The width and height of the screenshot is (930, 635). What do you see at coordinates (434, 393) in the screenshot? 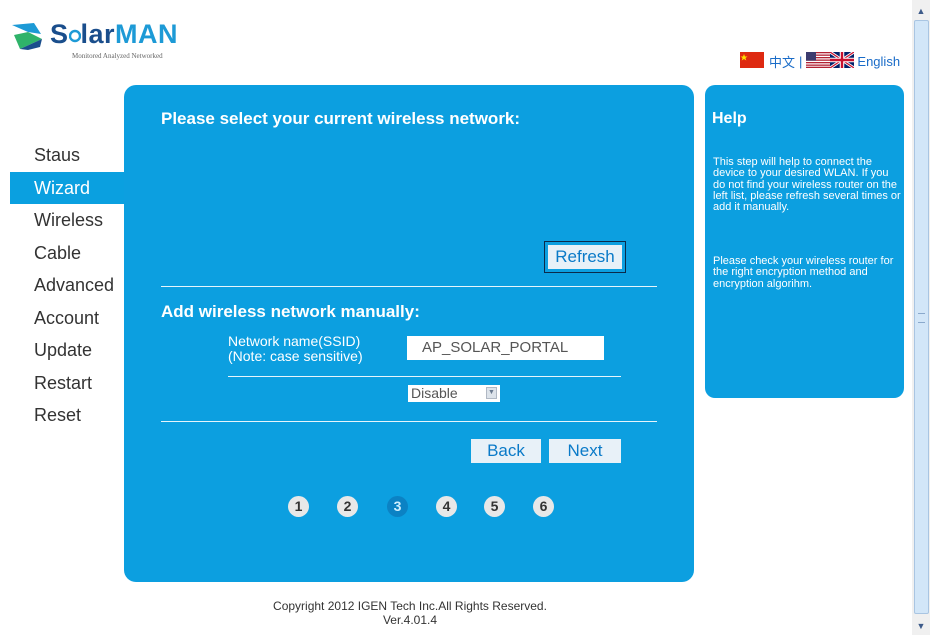
I see `encryption-select-value: Disable` at bounding box center [434, 393].